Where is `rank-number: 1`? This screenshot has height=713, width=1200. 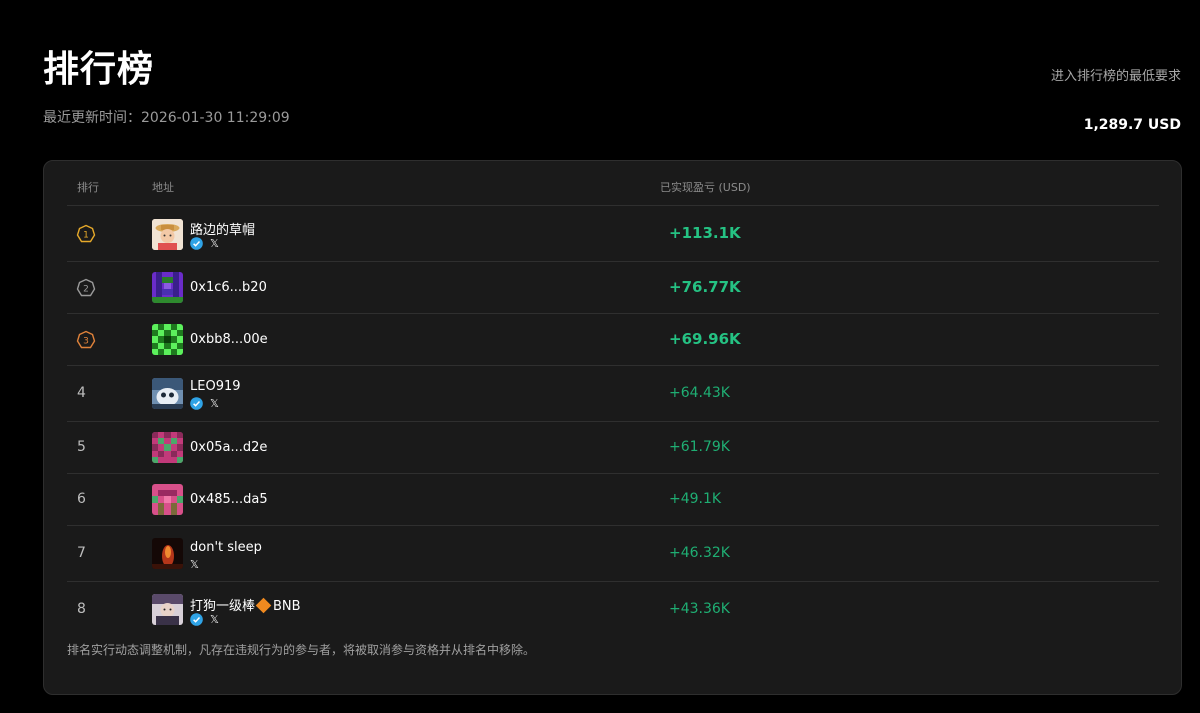
rank-number: 1 is located at coordinates (86, 236).